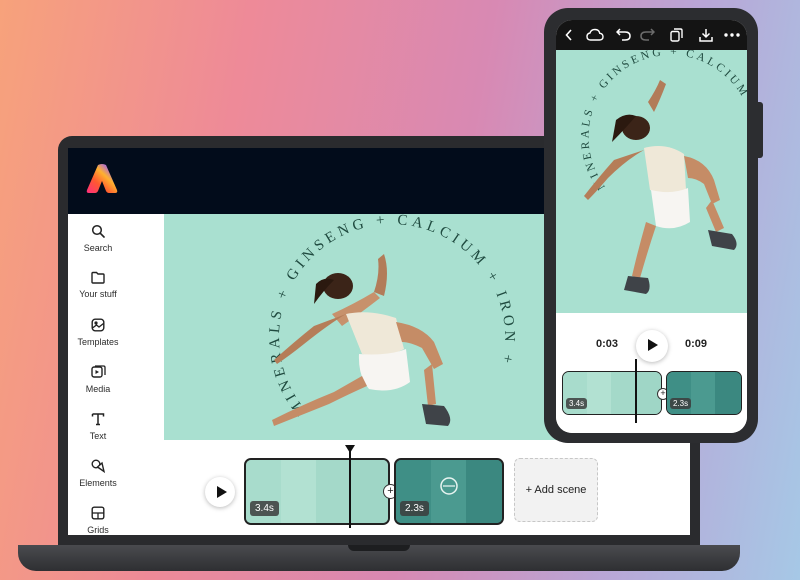 Image resolution: width=800 pixels, height=580 pixels. I want to click on phone-playback-controls: 0:03 0:09 3.4s + 2.3s, so click(651, 373).